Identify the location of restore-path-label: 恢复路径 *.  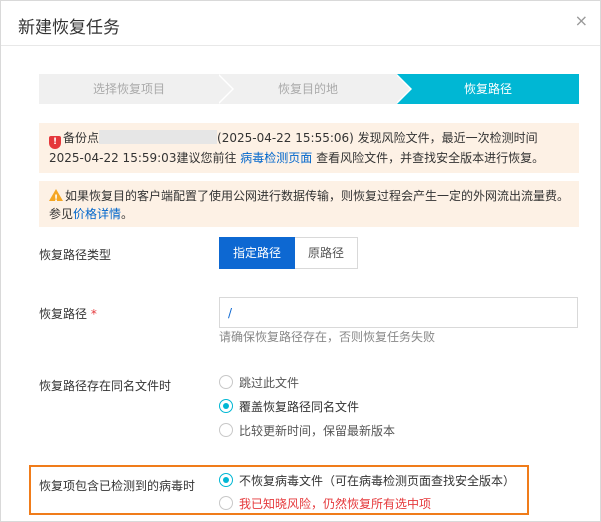
(68, 313).